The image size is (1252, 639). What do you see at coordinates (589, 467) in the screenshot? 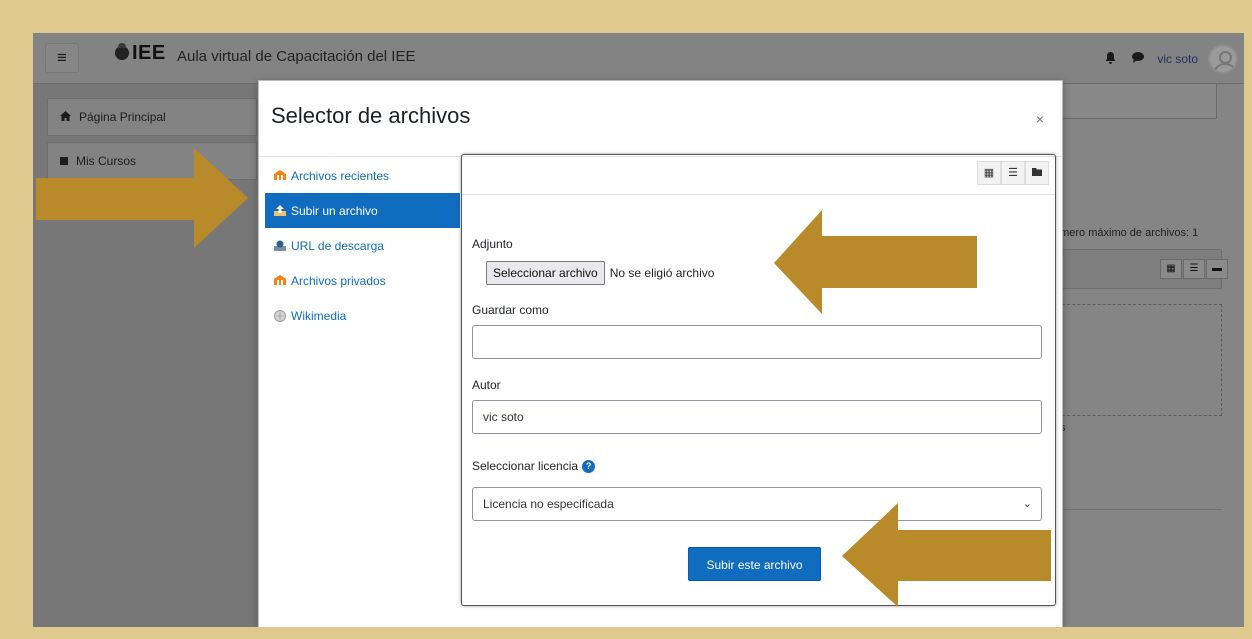
I see `help-icon: ?` at bounding box center [589, 467].